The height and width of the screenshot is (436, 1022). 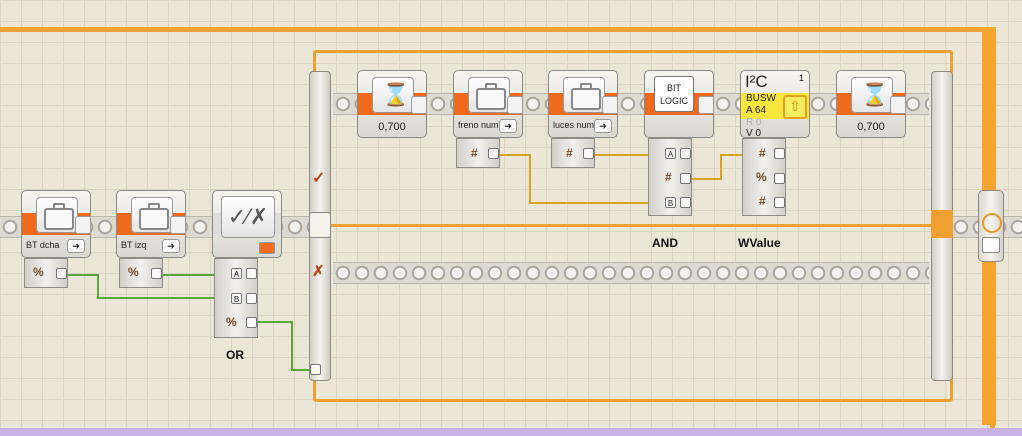 I want to click on bt-izq-label: BT izq, so click(x=134, y=245).